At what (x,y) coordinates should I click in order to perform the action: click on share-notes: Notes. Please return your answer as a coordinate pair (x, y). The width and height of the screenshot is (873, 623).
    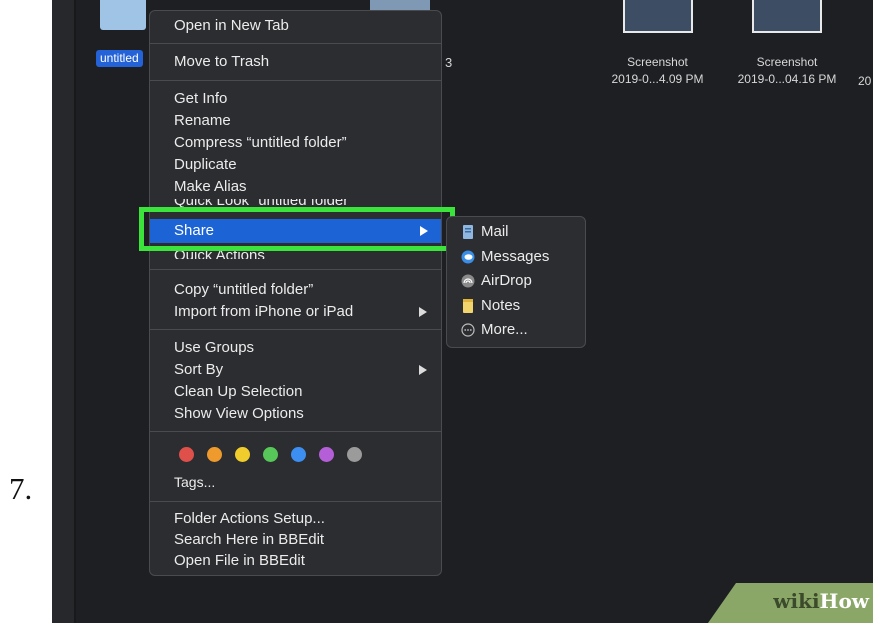
    Looking at the image, I should click on (492, 306).